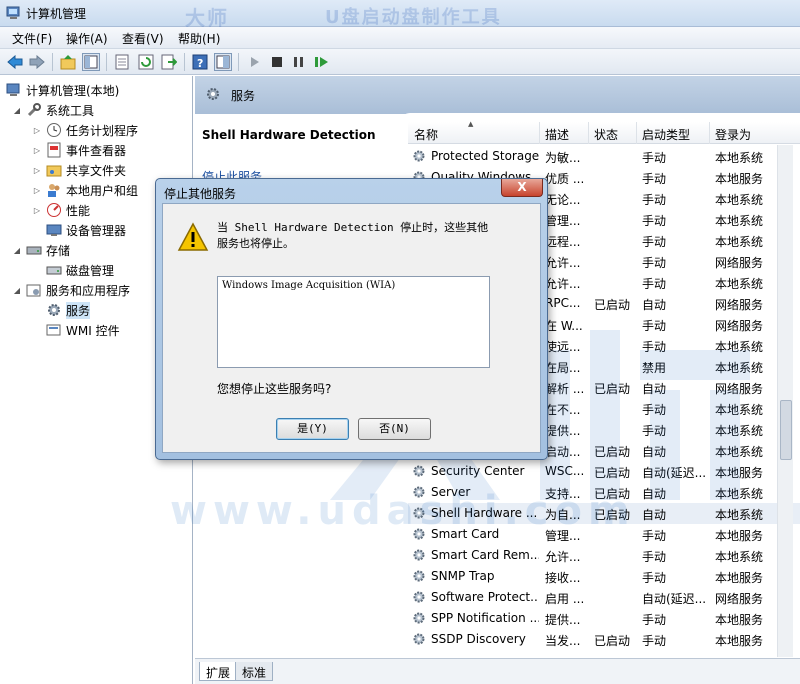 This screenshot has height=684, width=800. I want to click on tree-node-shared-folders: ▷ 共享文件夹, so click(79, 170).